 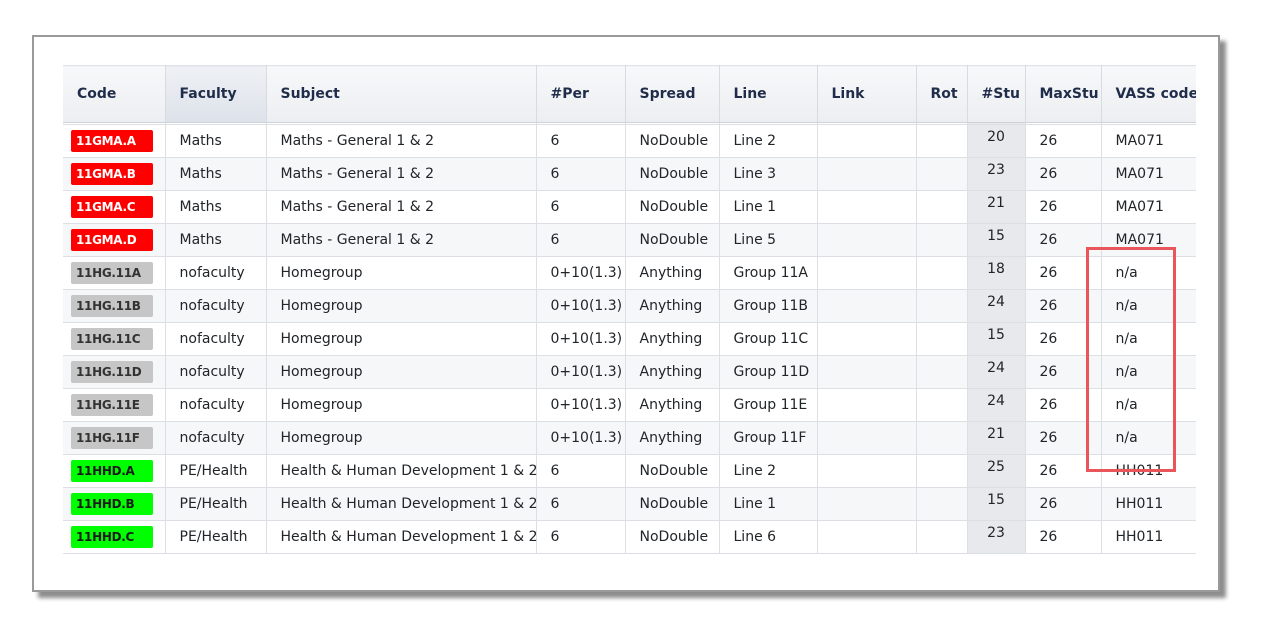 What do you see at coordinates (216, 94) in the screenshot?
I see `column-header-faculty: Faculty` at bounding box center [216, 94].